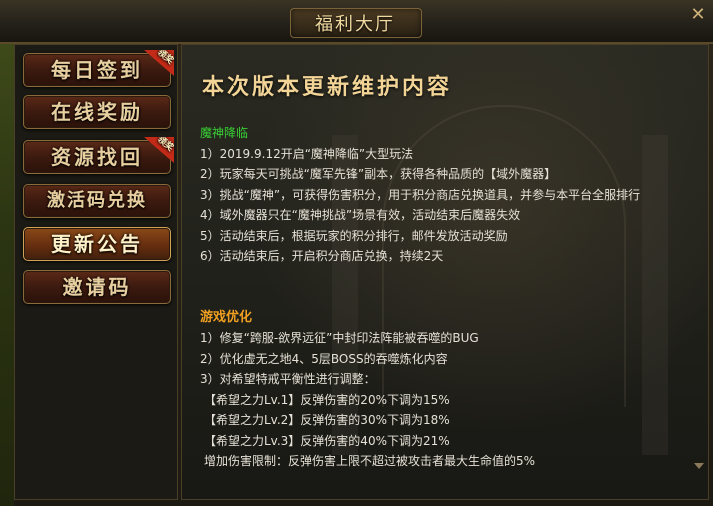  I want to click on sidebar-item-update-notice: 更新公告, so click(97, 244).